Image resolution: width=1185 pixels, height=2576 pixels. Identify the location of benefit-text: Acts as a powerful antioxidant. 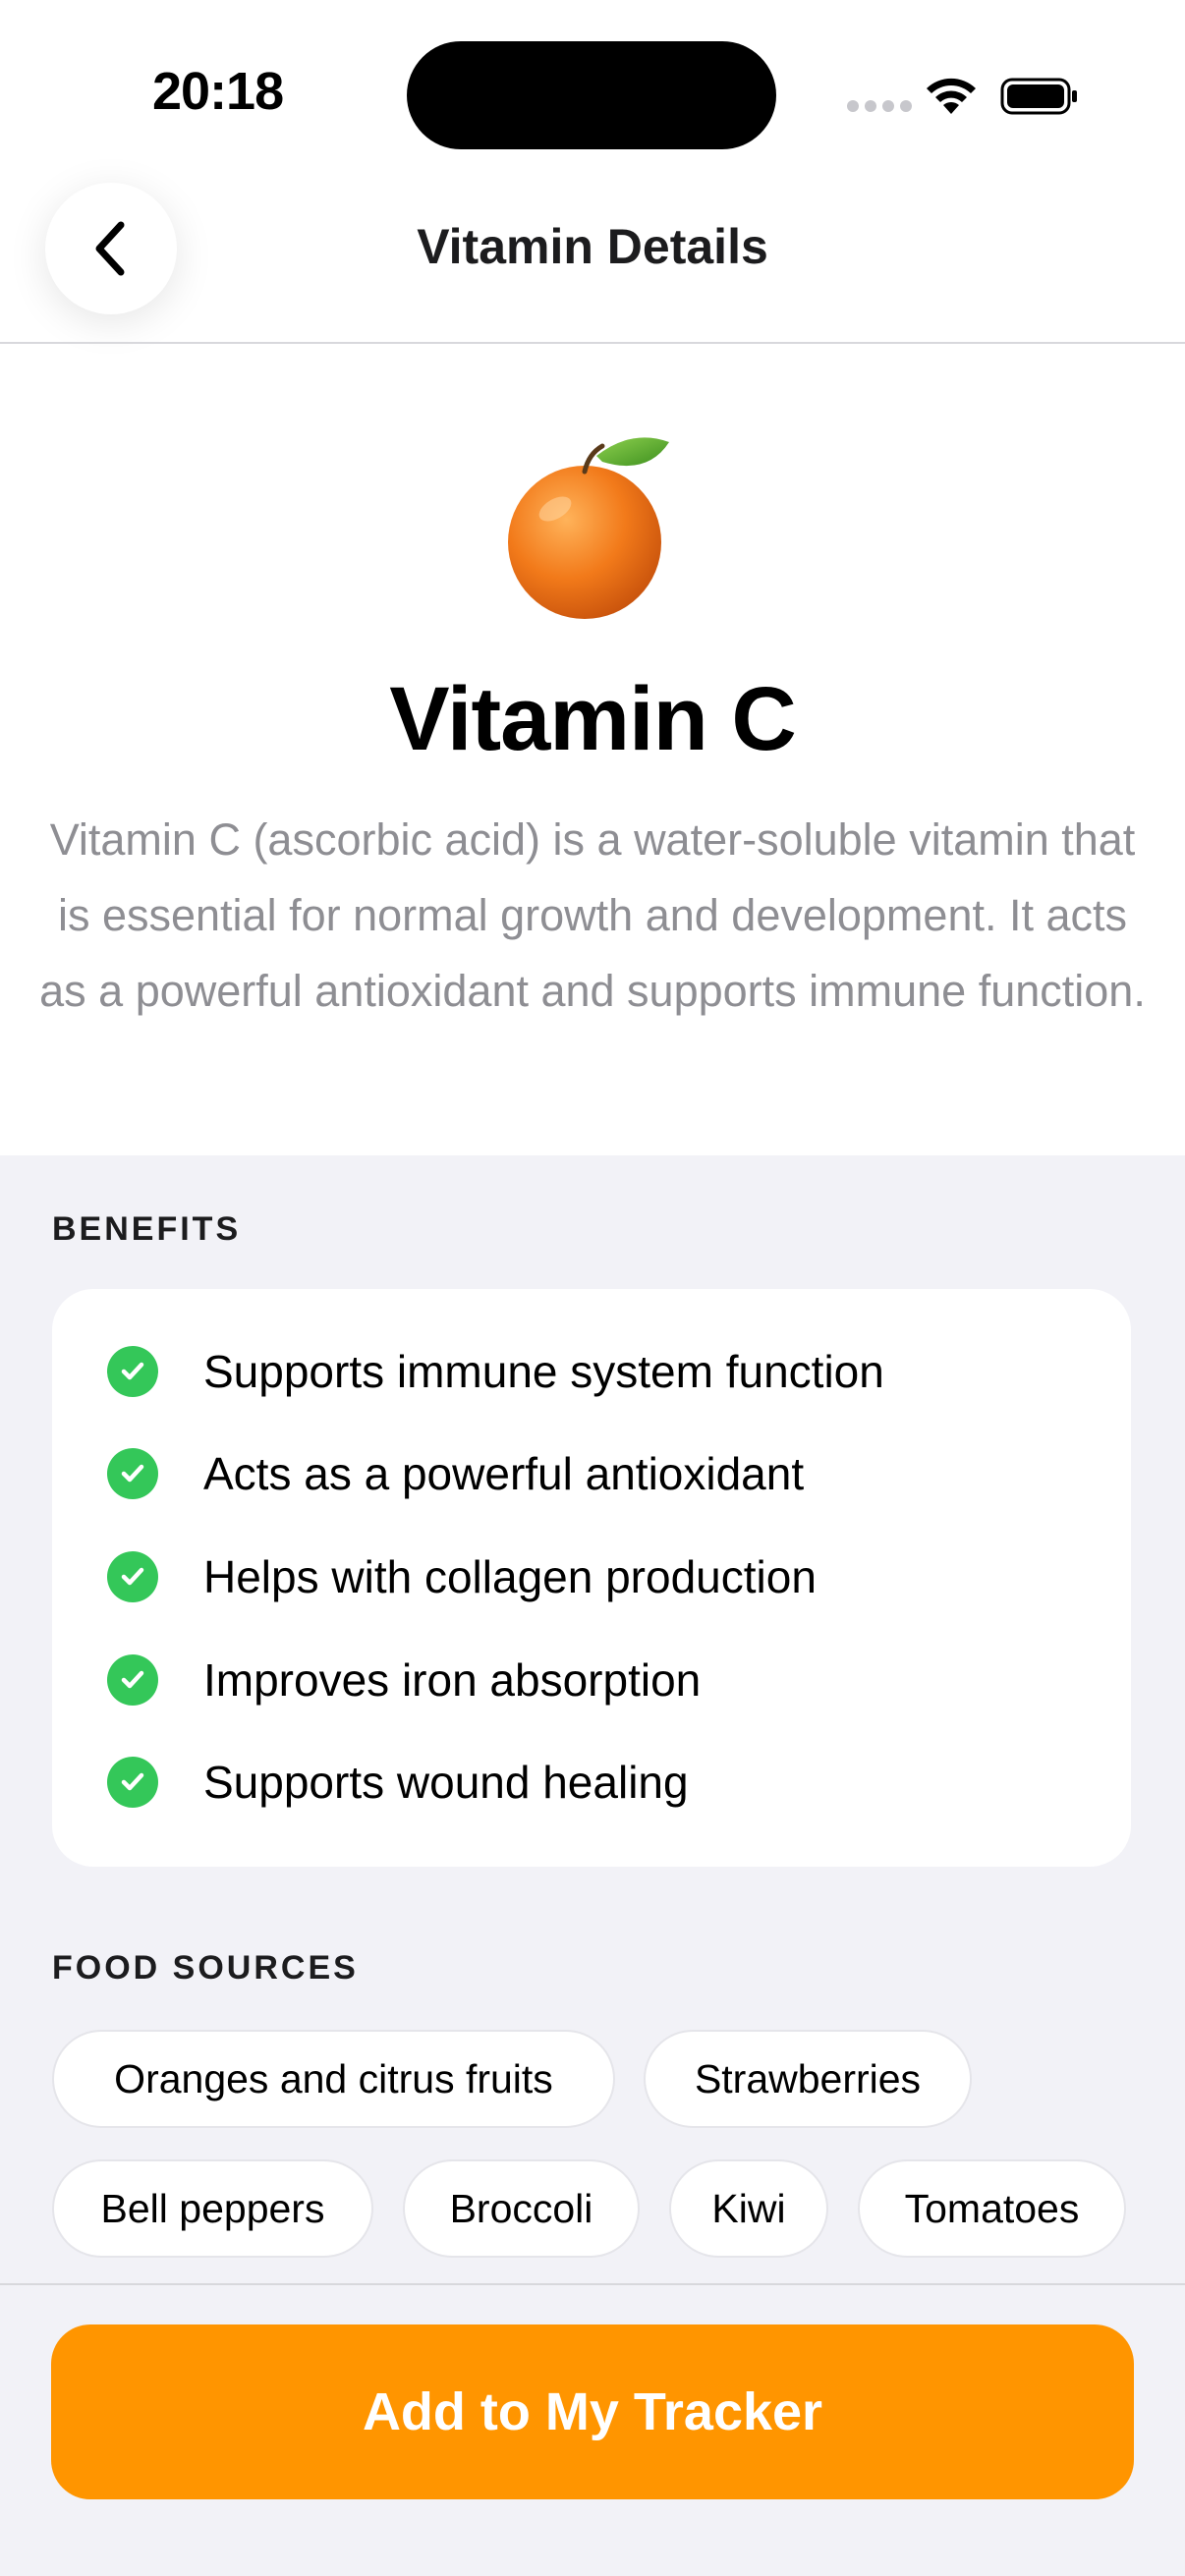
(504, 1473).